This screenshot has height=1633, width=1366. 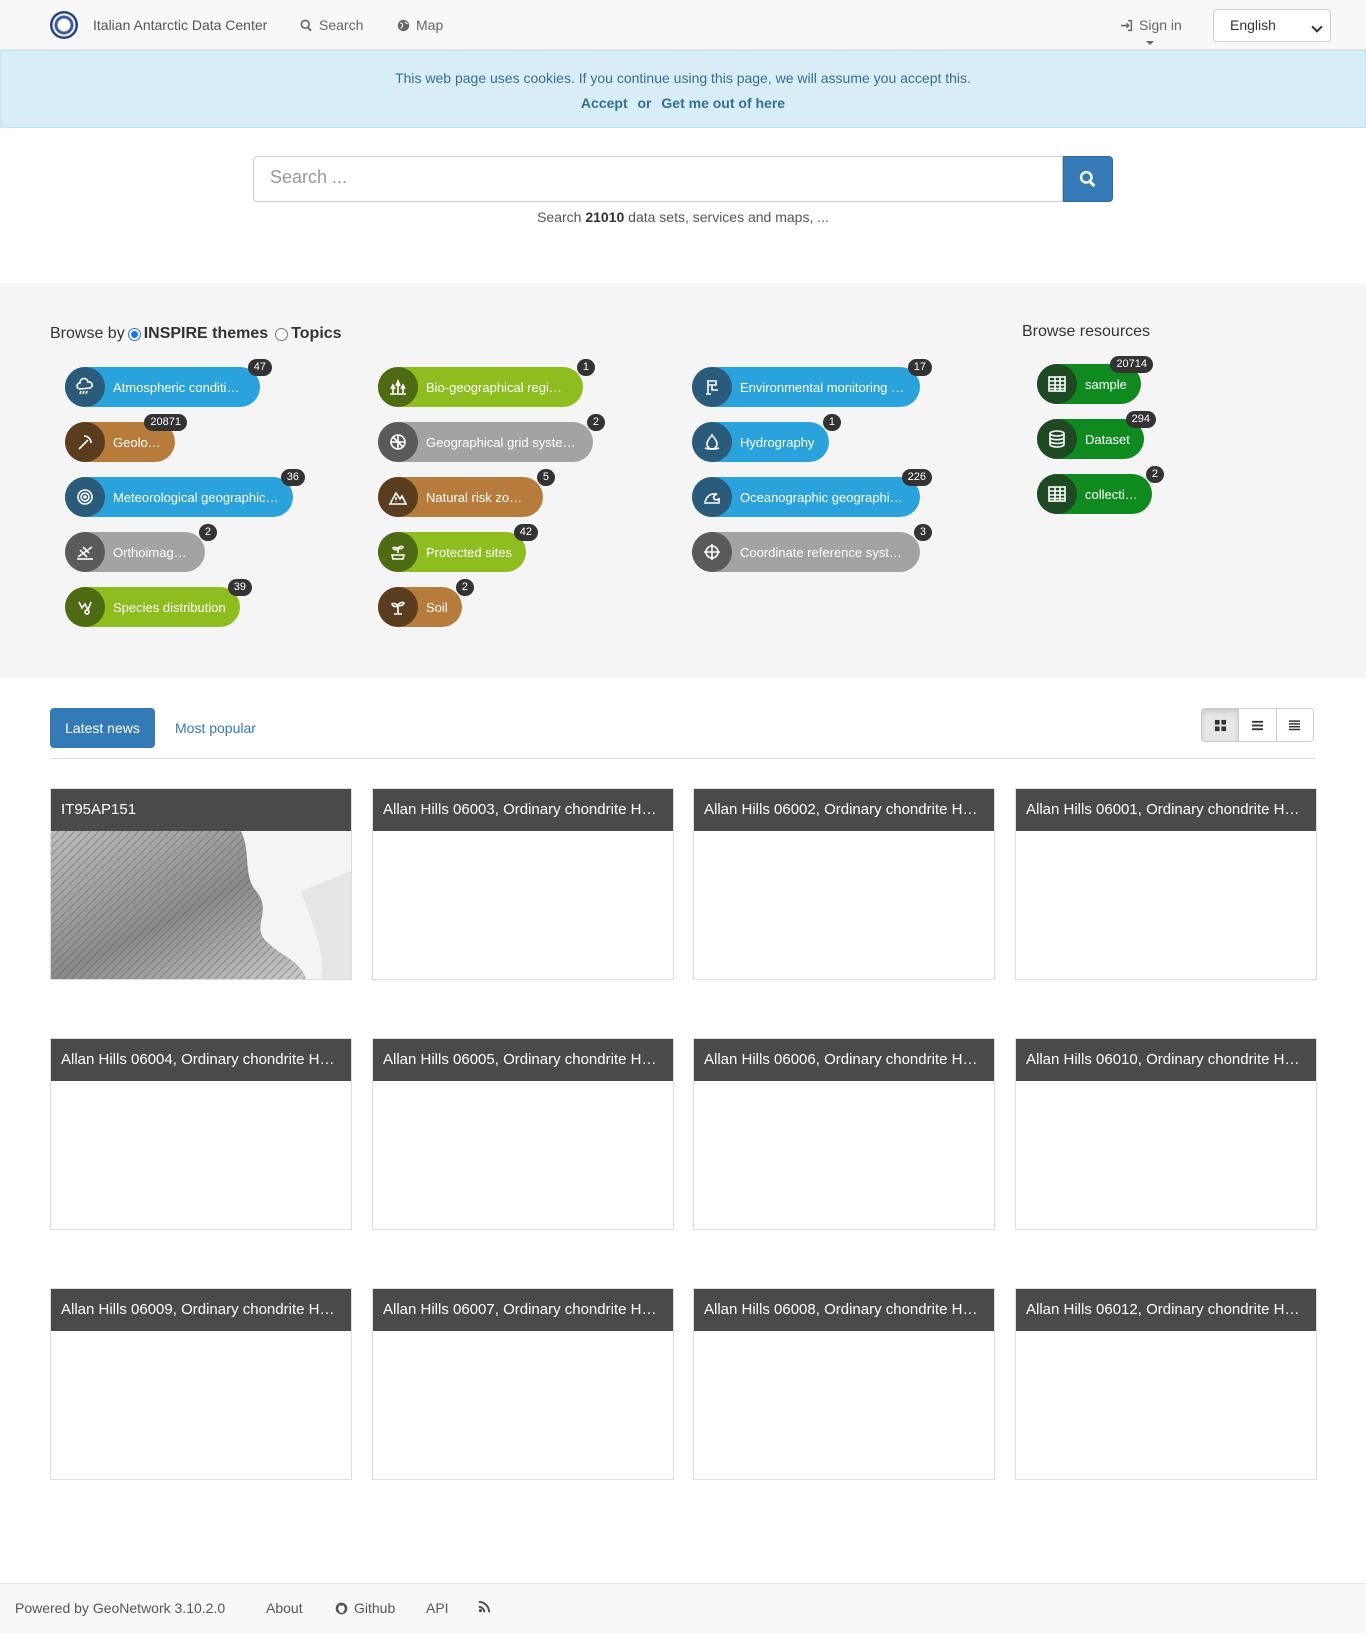 I want to click on footer-rss-link, so click(x=484, y=1606).